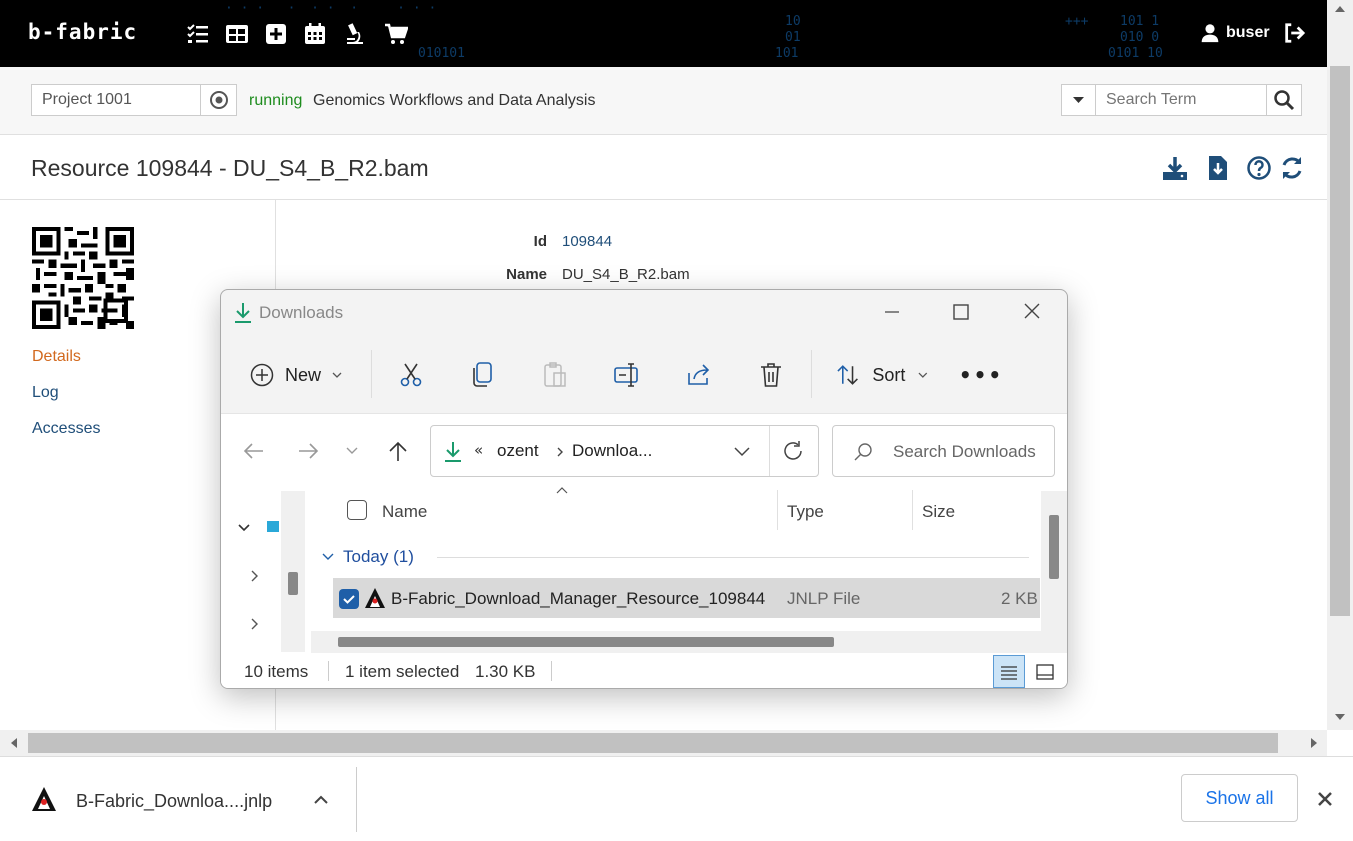 The image size is (1353, 841). Describe the element at coordinates (244, 528) in the screenshot. I see `expand-chevron-icon` at that location.